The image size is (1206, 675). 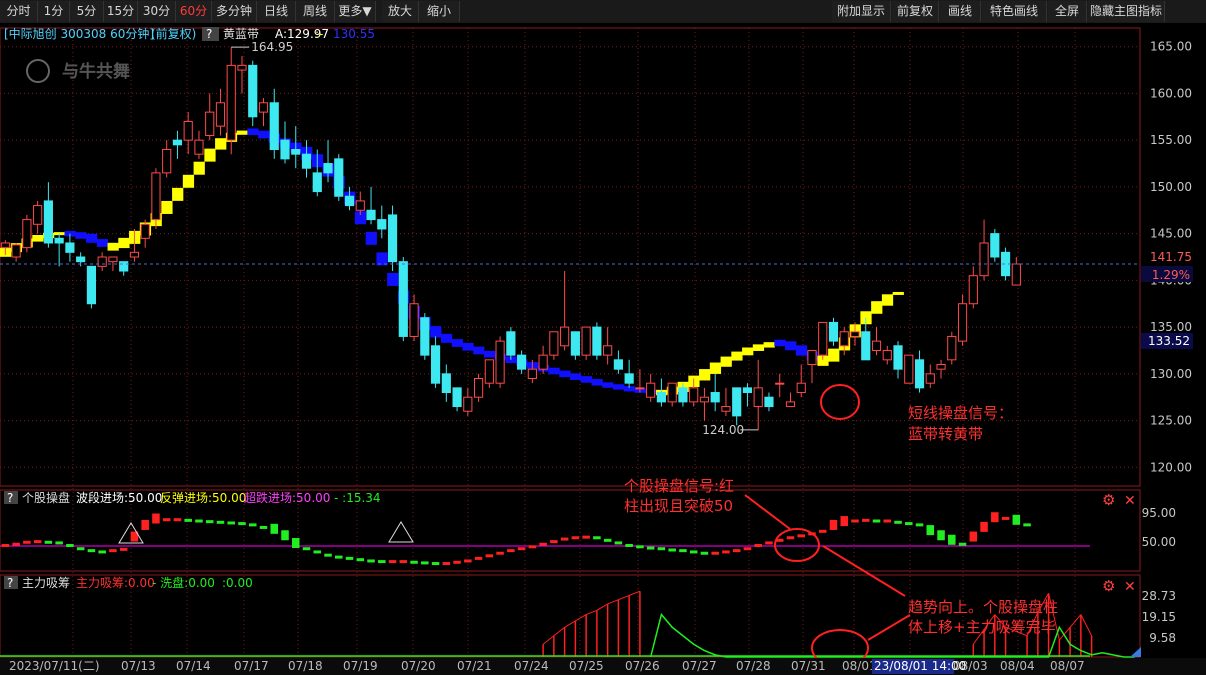 I want to click on period-tab-9: 更多▼, so click(x=355, y=11).